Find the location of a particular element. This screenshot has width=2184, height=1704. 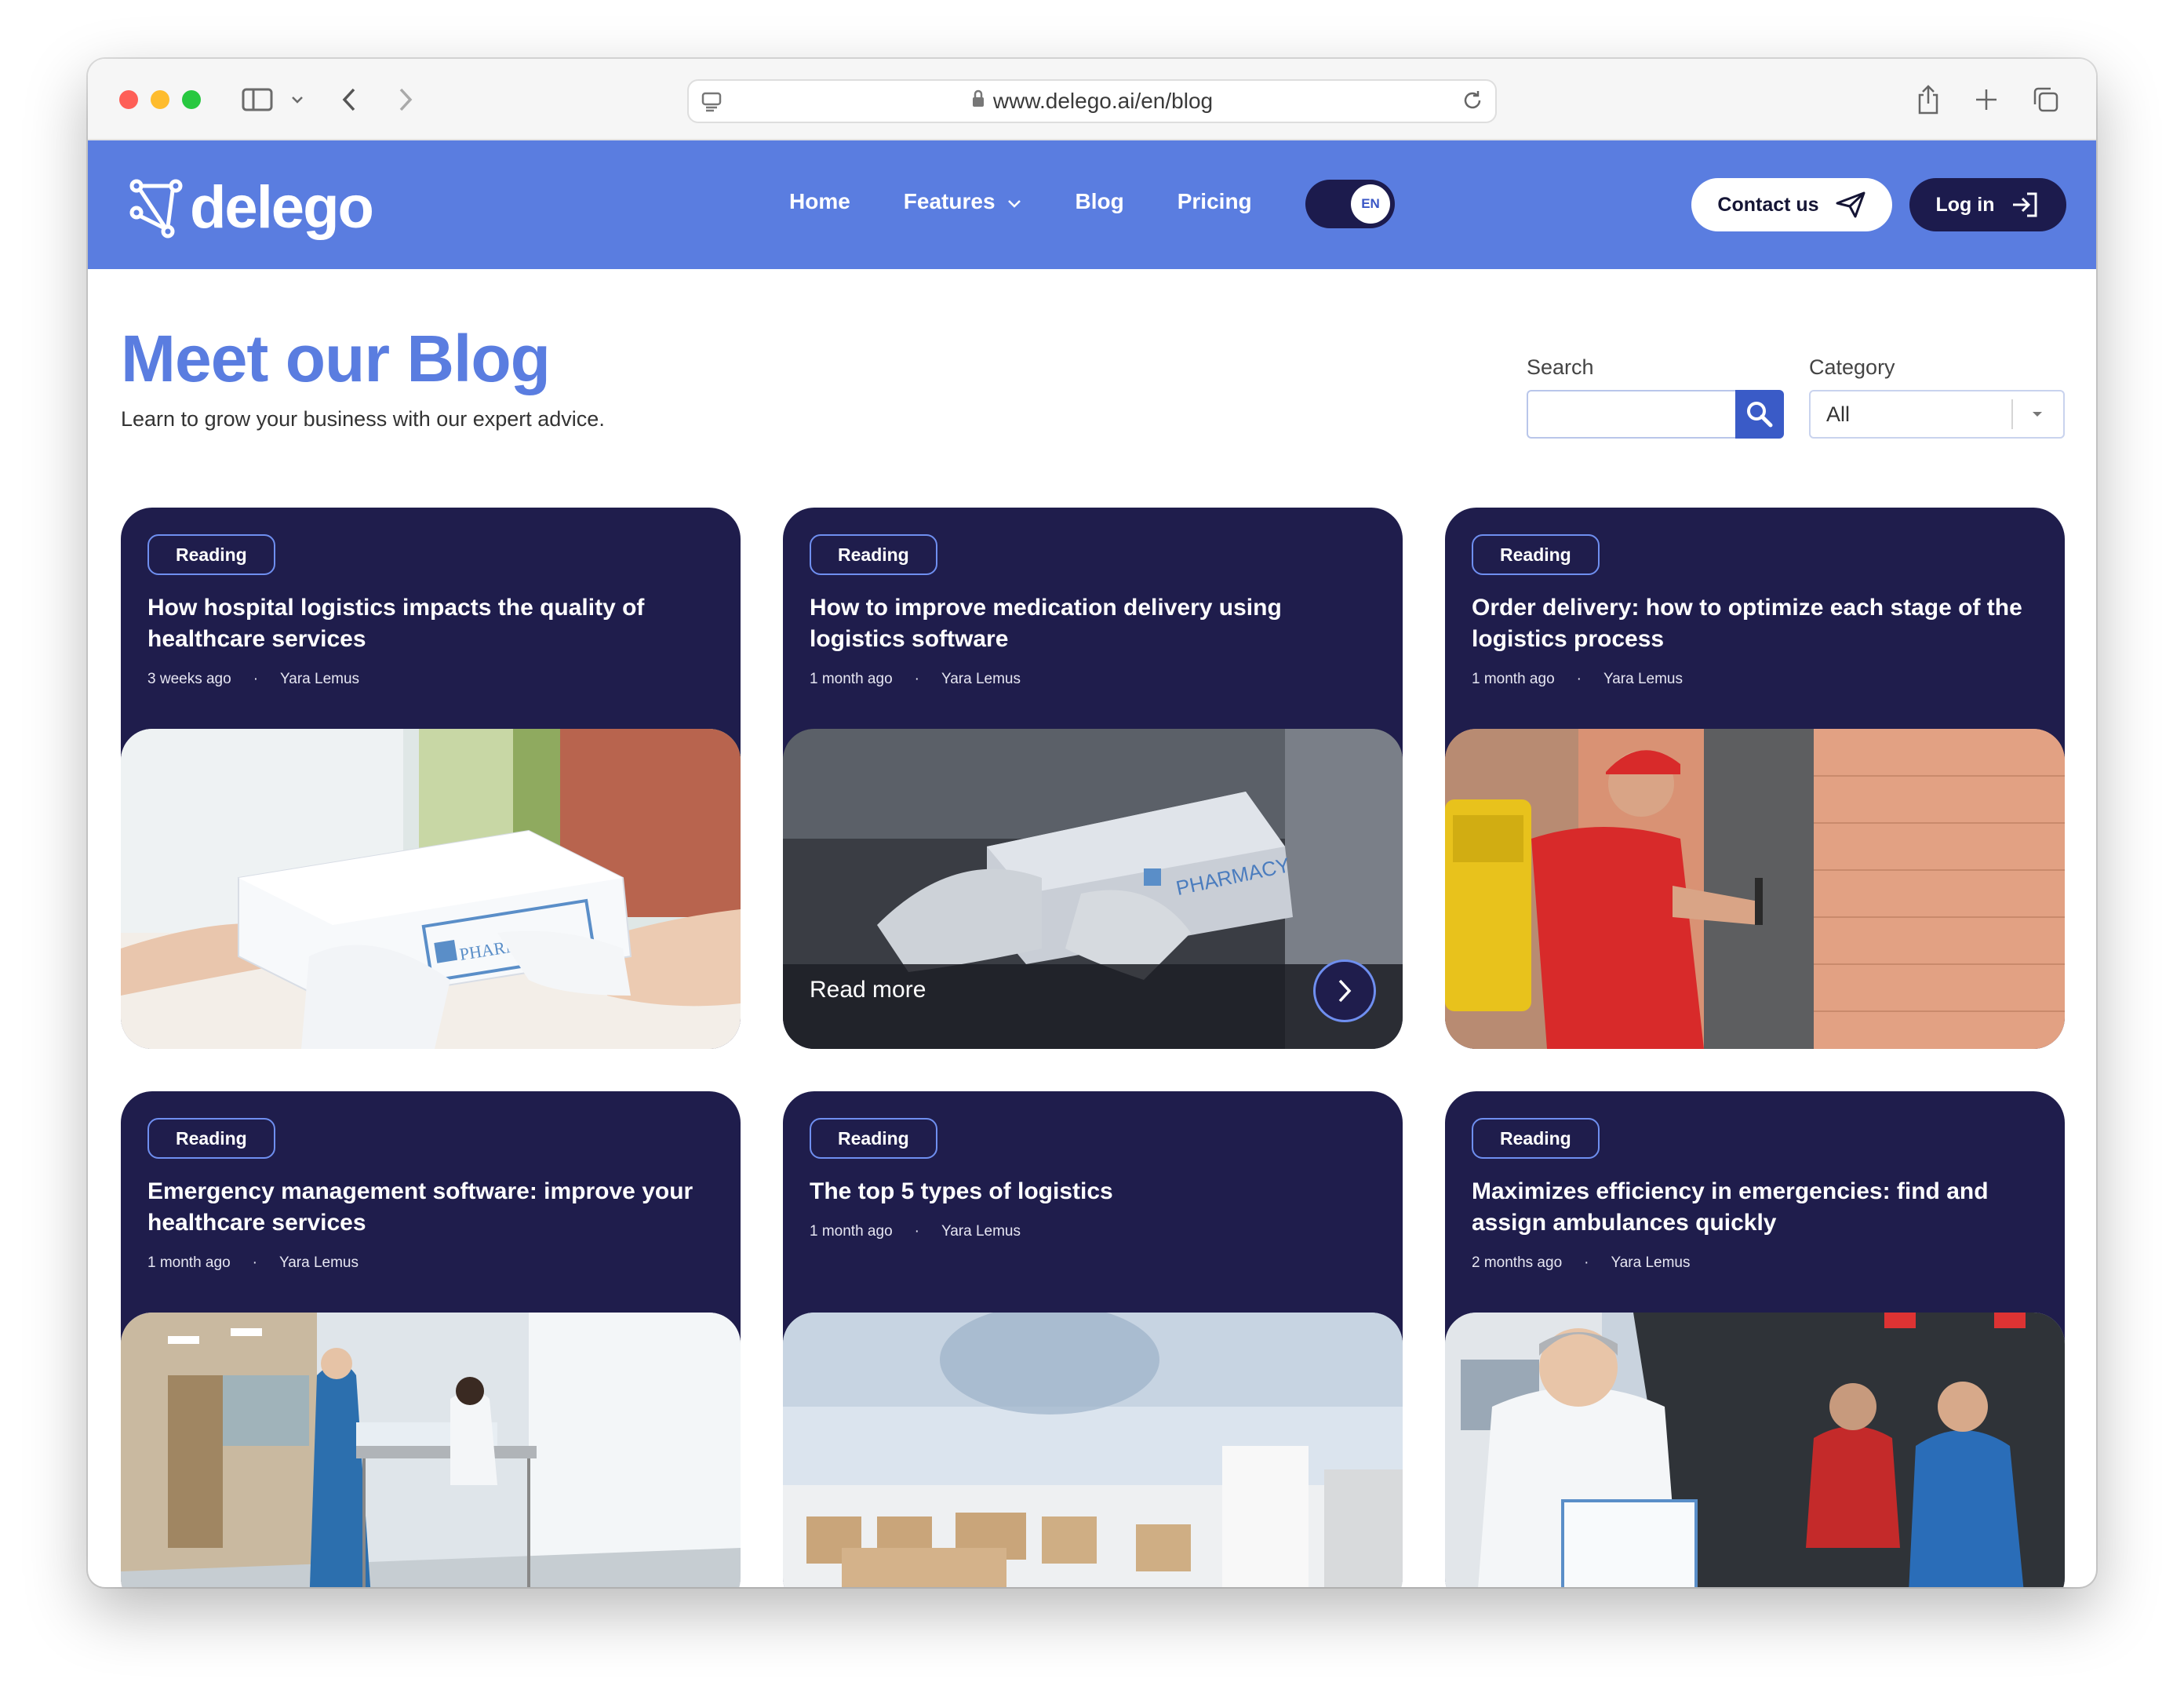

card-date: 3 weeks ago is located at coordinates (189, 679).